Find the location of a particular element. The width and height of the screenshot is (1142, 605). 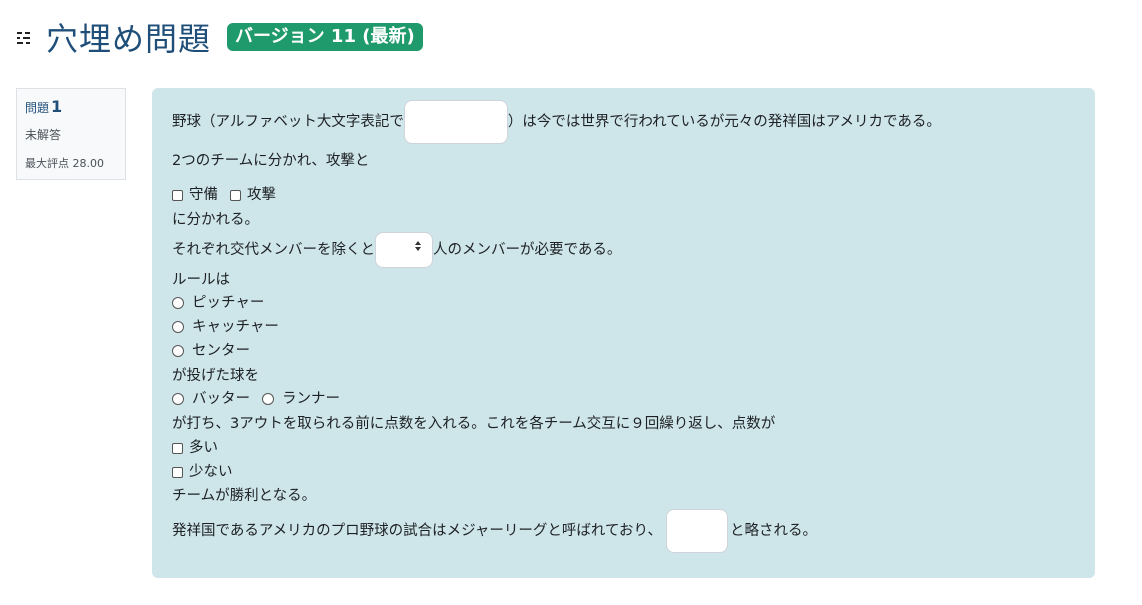

question-line-6: が投げた球を is located at coordinates (215, 376).